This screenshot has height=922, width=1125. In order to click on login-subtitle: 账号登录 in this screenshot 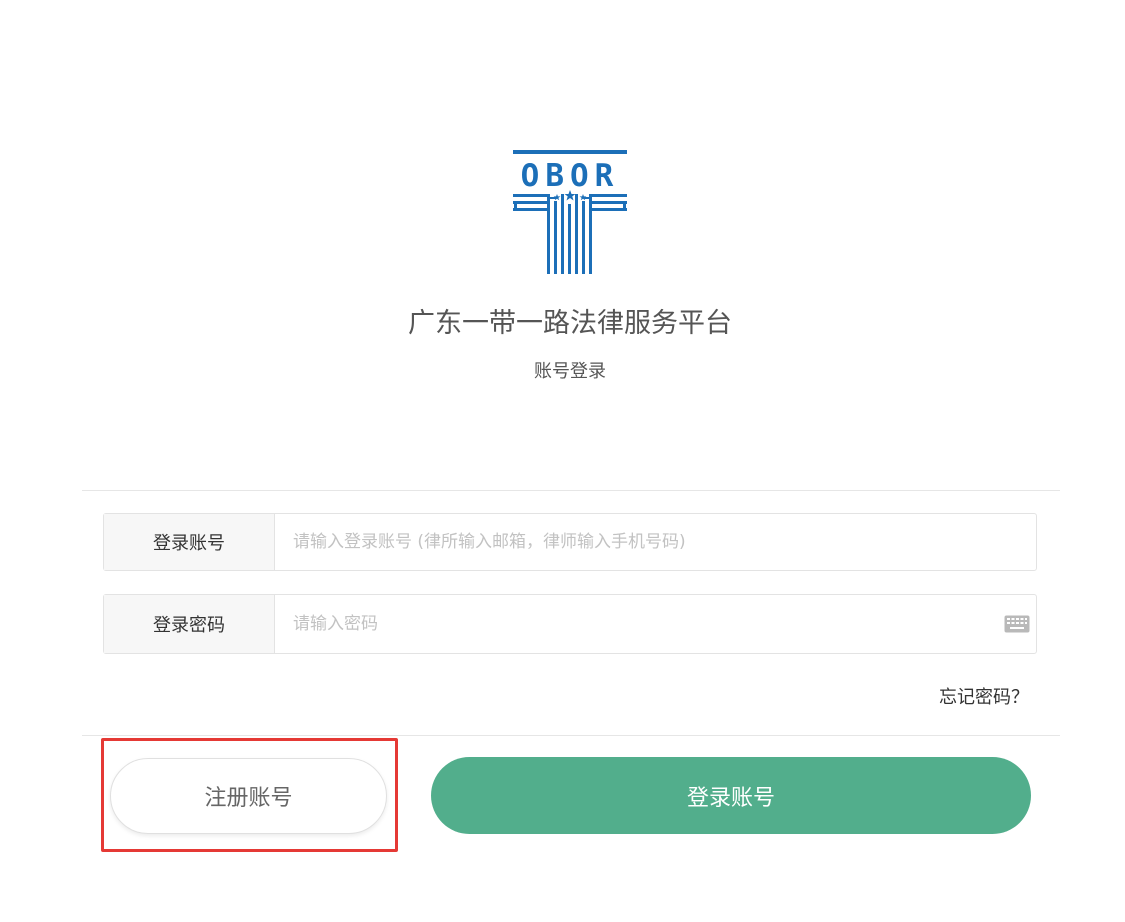, I will do `click(570, 371)`.